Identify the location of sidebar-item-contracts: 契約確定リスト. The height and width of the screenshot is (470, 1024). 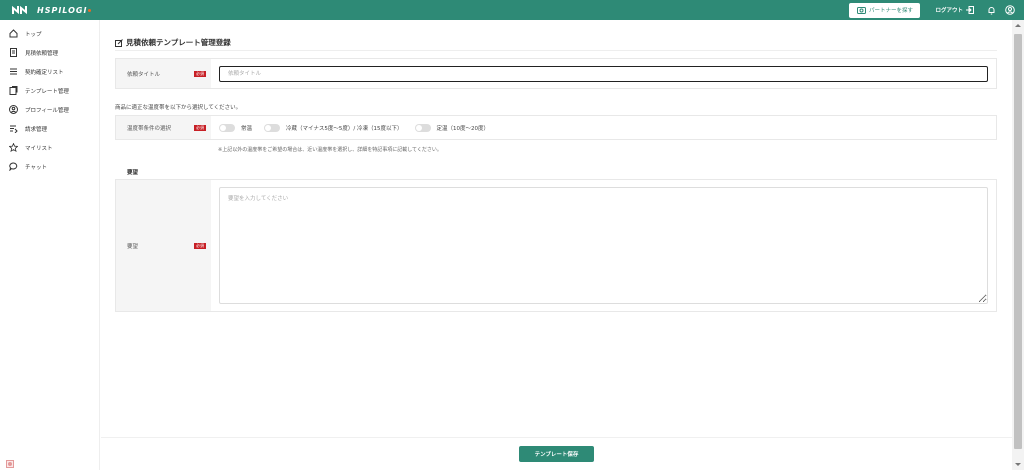
(49, 71).